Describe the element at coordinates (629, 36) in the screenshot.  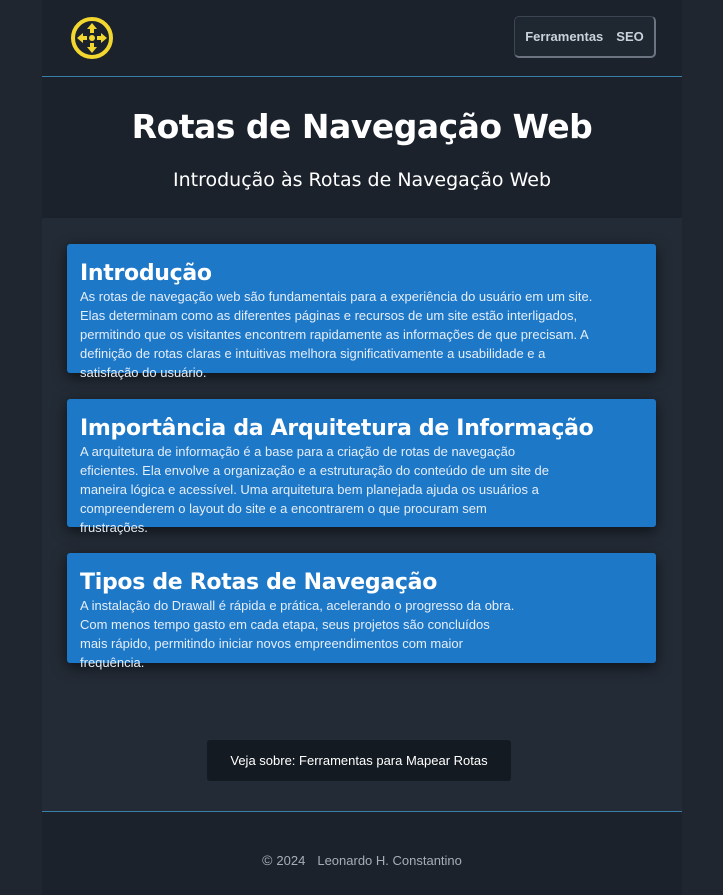
I see `nav-link-seo: SEO` at that location.